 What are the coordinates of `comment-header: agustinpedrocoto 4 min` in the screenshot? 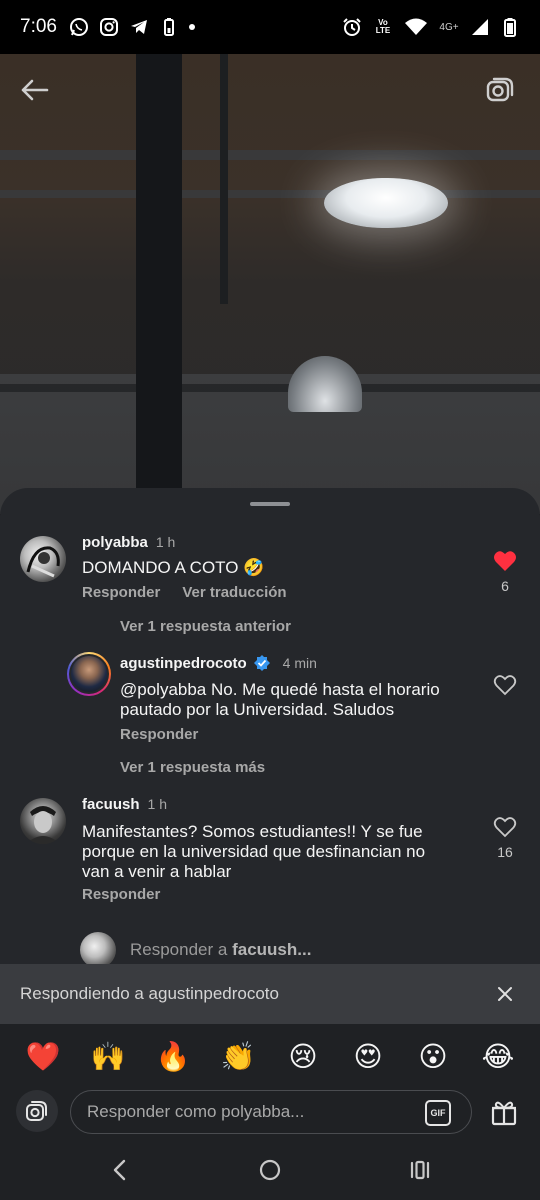 It's located at (218, 663).